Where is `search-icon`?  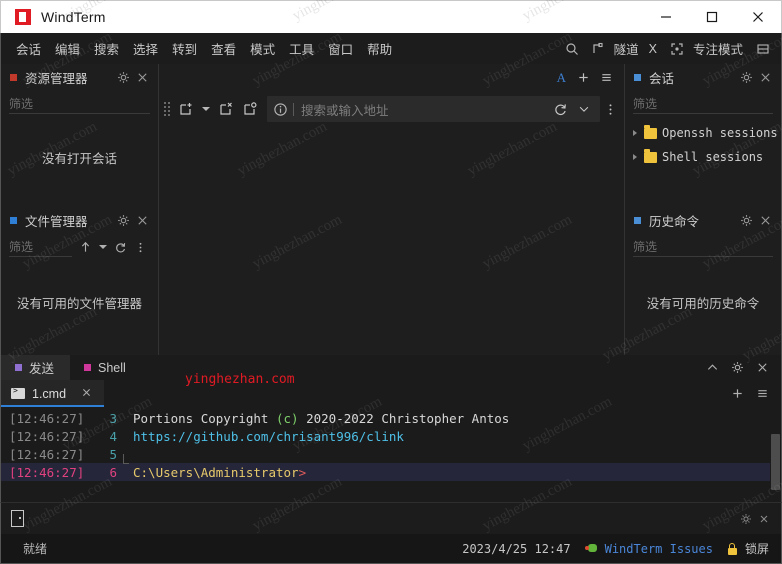 search-icon is located at coordinates (572, 49).